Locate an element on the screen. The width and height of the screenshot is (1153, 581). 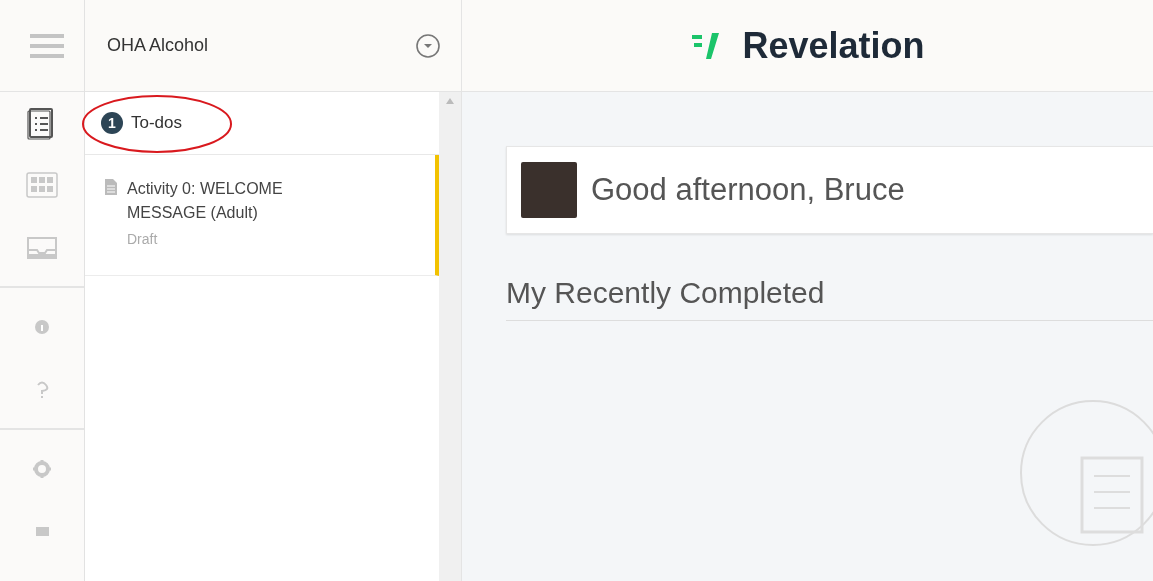
count-badge: 1 is located at coordinates (112, 123).